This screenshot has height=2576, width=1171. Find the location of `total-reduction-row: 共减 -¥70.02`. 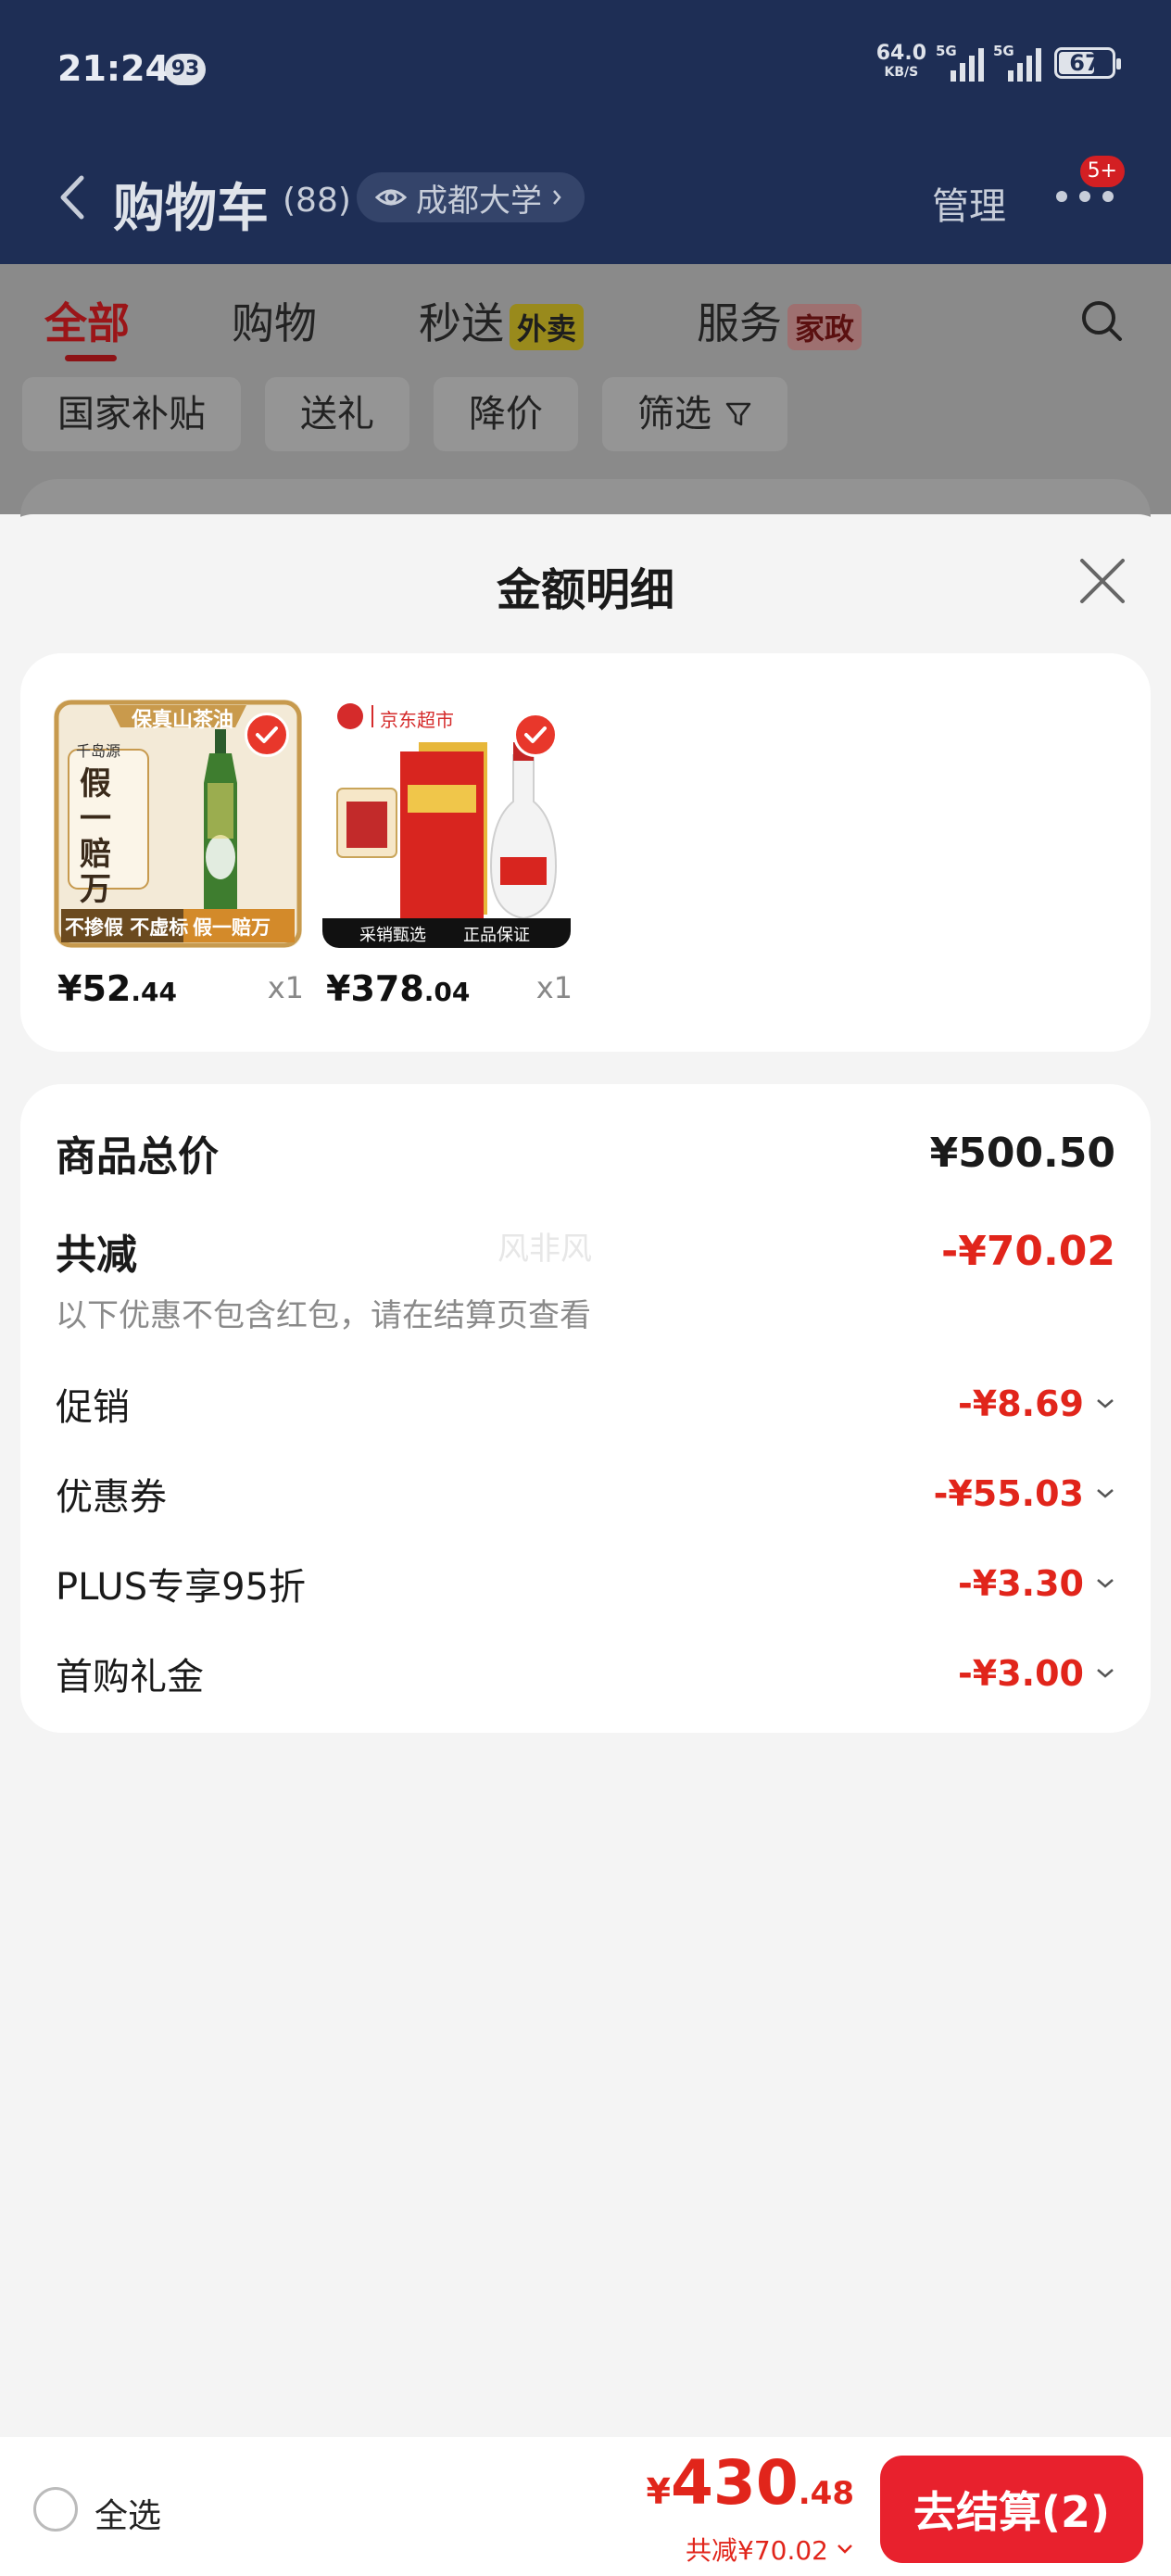

total-reduction-row: 共减 -¥70.02 is located at coordinates (585, 1251).